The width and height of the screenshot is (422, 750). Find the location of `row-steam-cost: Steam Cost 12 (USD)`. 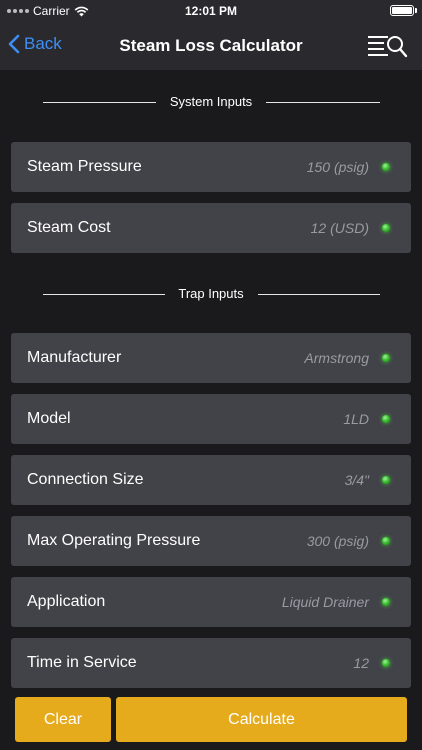

row-steam-cost: Steam Cost 12 (USD) is located at coordinates (211, 228).